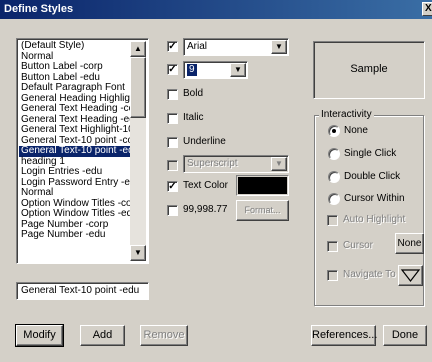 The height and width of the screenshot is (362, 432). I want to click on bold-checkbox, so click(172, 94).